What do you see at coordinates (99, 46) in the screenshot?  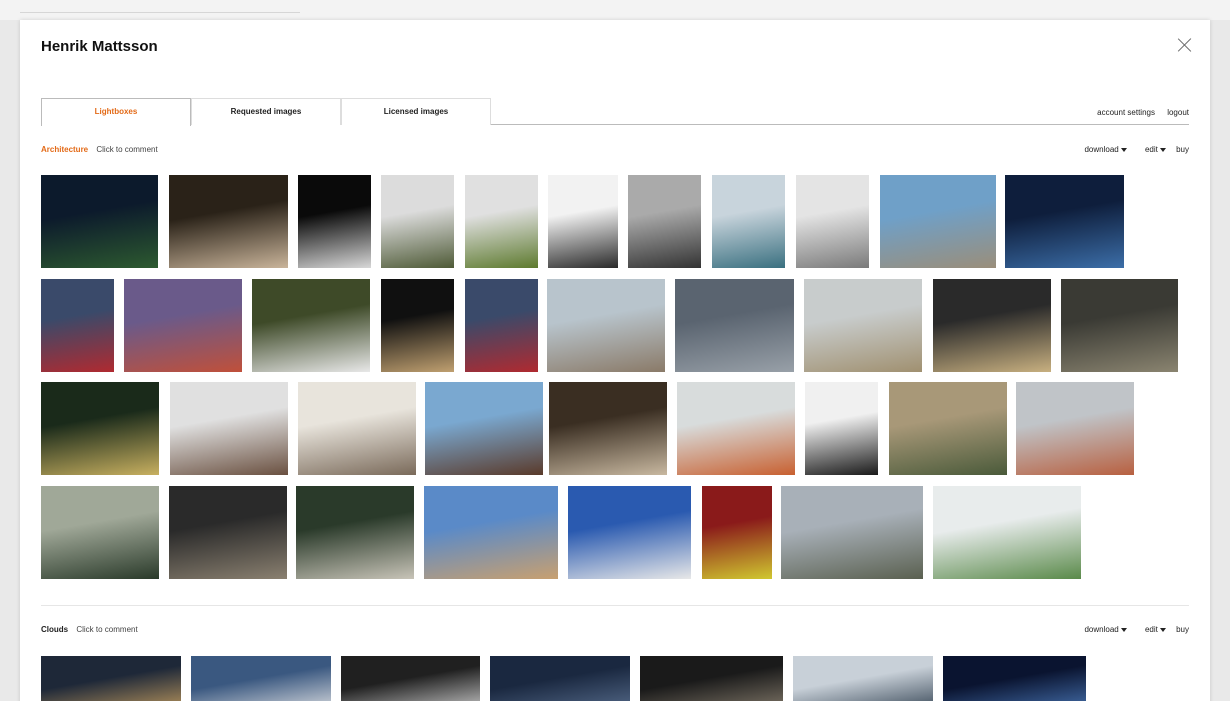 I see `user-name-title: Henrik Mattsson` at bounding box center [99, 46].